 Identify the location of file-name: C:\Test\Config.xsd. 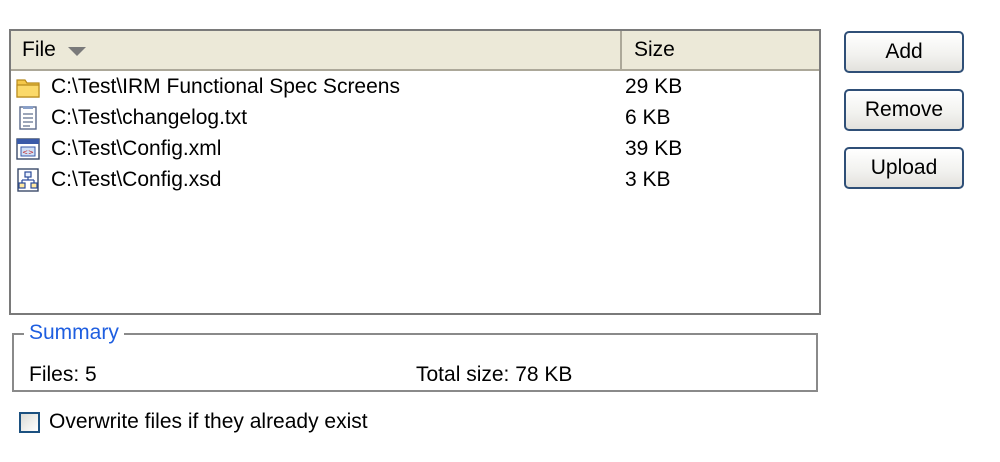
(136, 179).